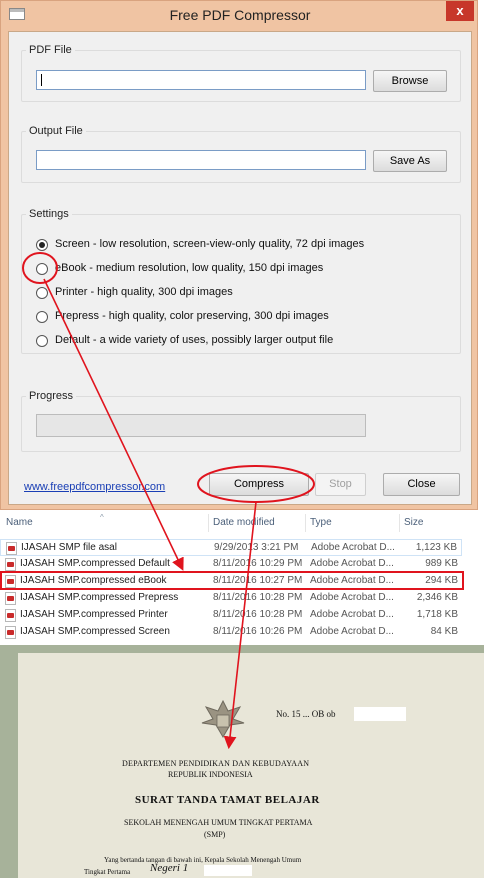  I want to click on progress-bar, so click(201, 425).